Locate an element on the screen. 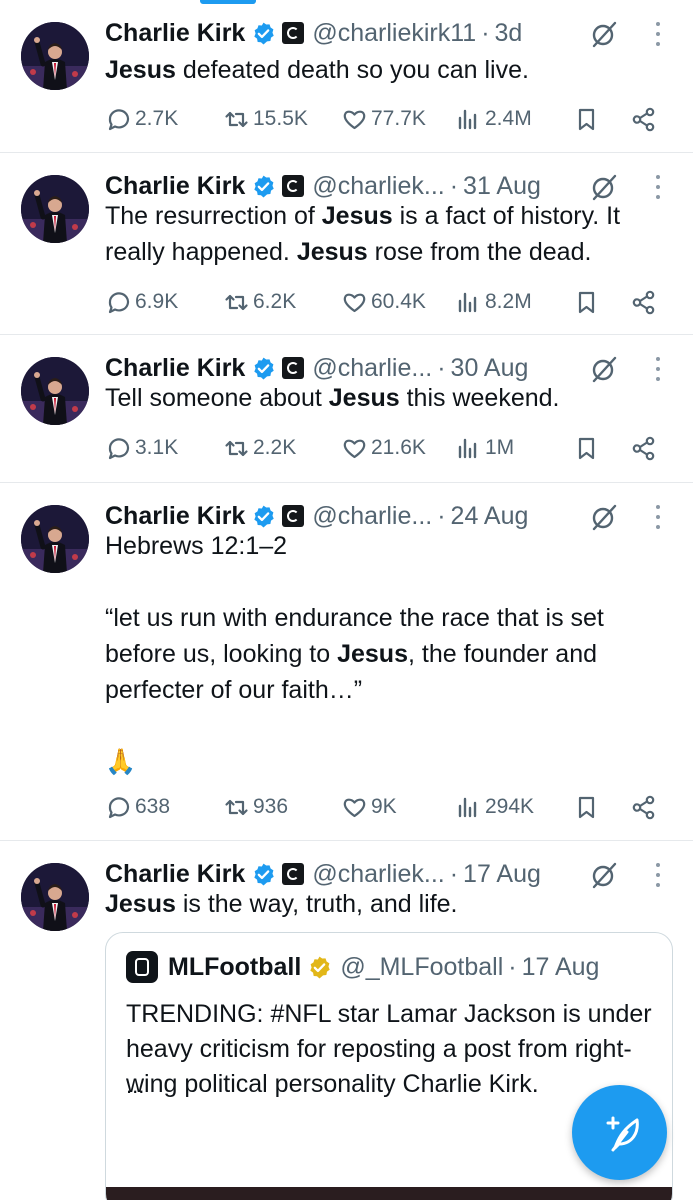  reply-count: 638 is located at coordinates (153, 806).